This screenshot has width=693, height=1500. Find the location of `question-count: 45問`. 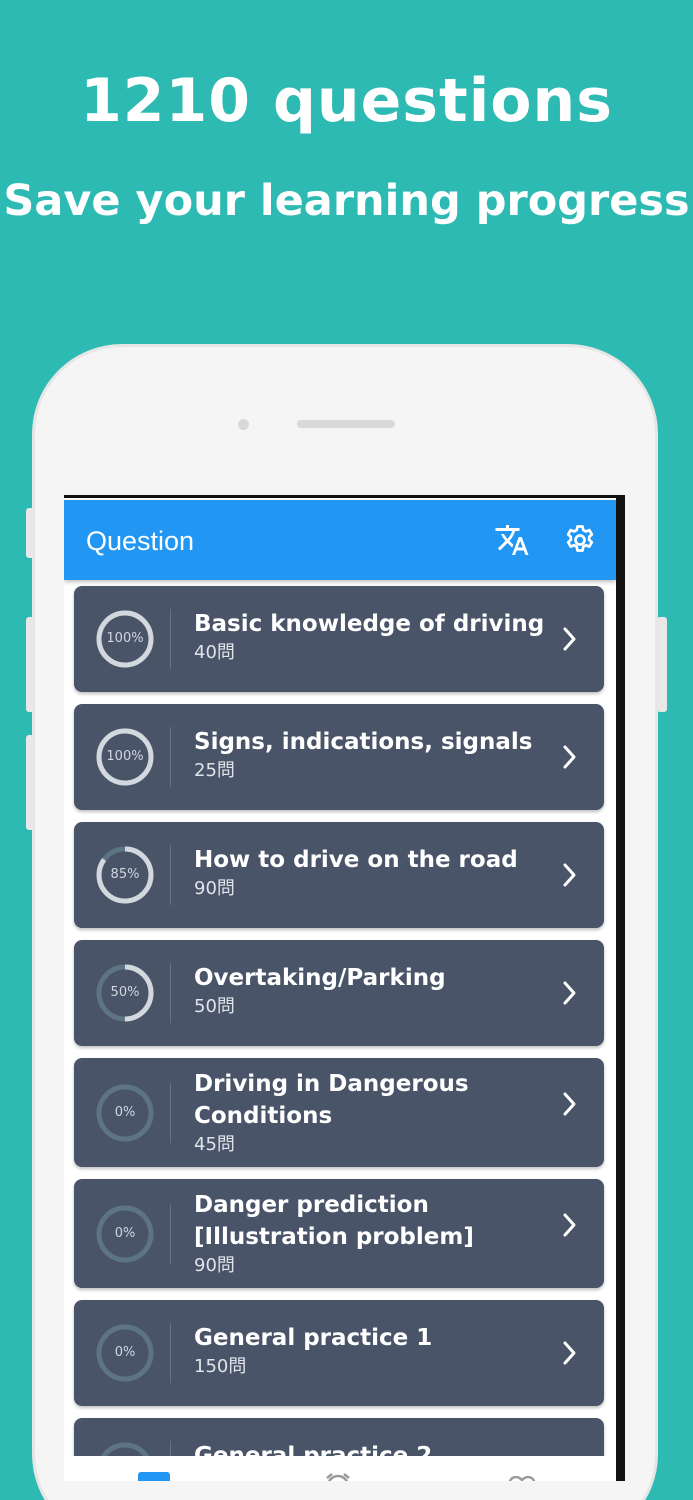

question-count: 45問 is located at coordinates (214, 1144).